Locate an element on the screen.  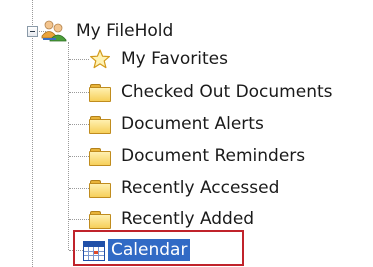
tree-node-recently-accessed: Recently Accessed is located at coordinates (185, 188).